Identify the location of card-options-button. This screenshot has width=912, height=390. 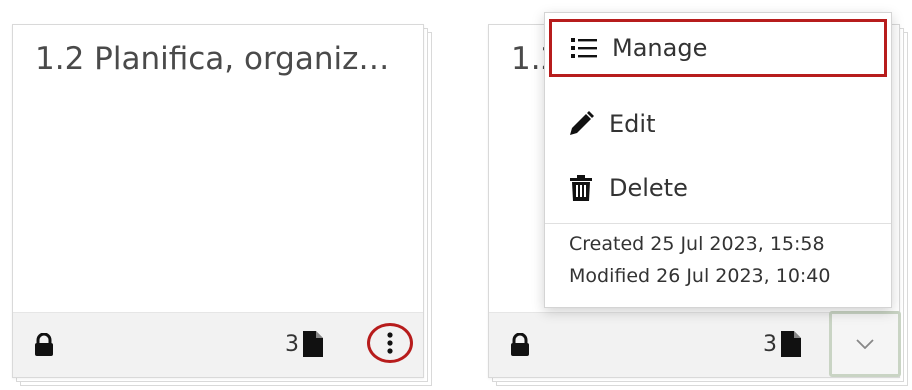
(390, 343).